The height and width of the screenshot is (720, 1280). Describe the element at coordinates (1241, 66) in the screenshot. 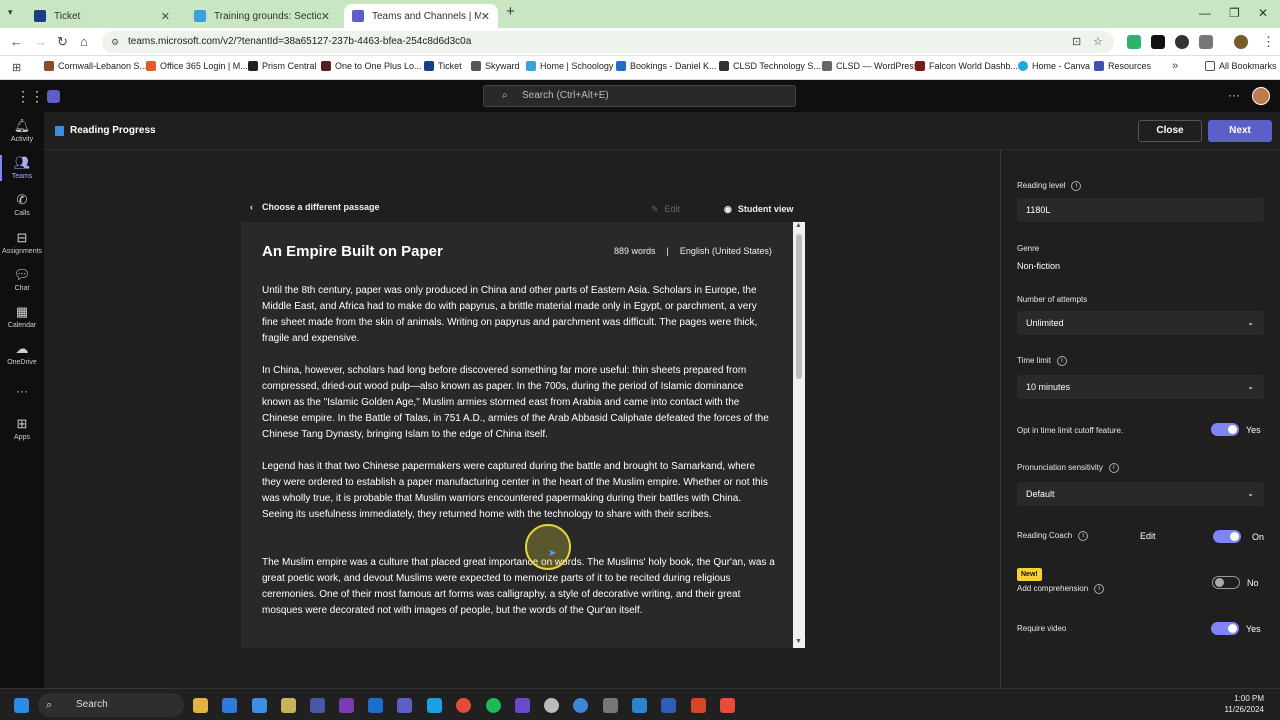

I see `all-bookmarks: All Bookmarks` at that location.